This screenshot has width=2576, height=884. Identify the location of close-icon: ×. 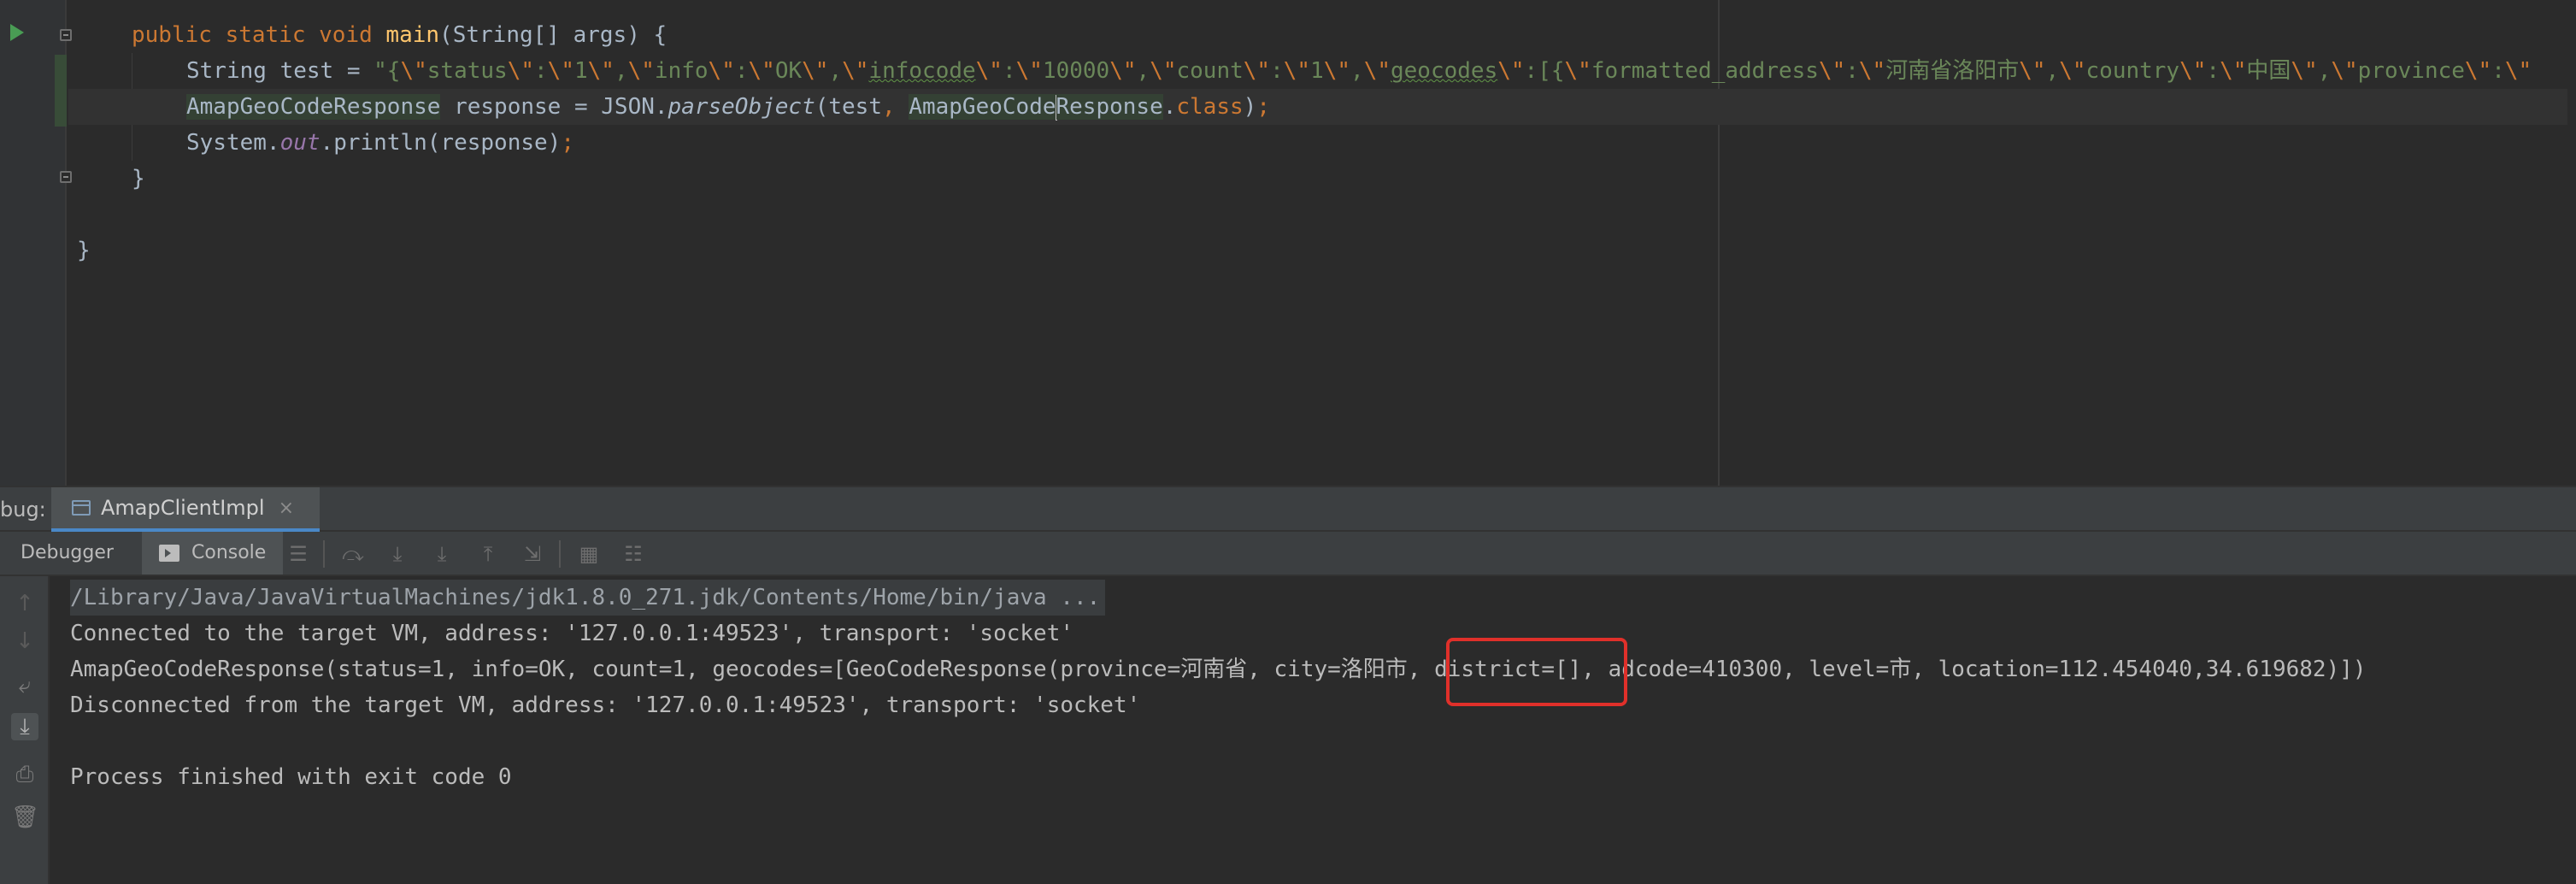
(286, 509).